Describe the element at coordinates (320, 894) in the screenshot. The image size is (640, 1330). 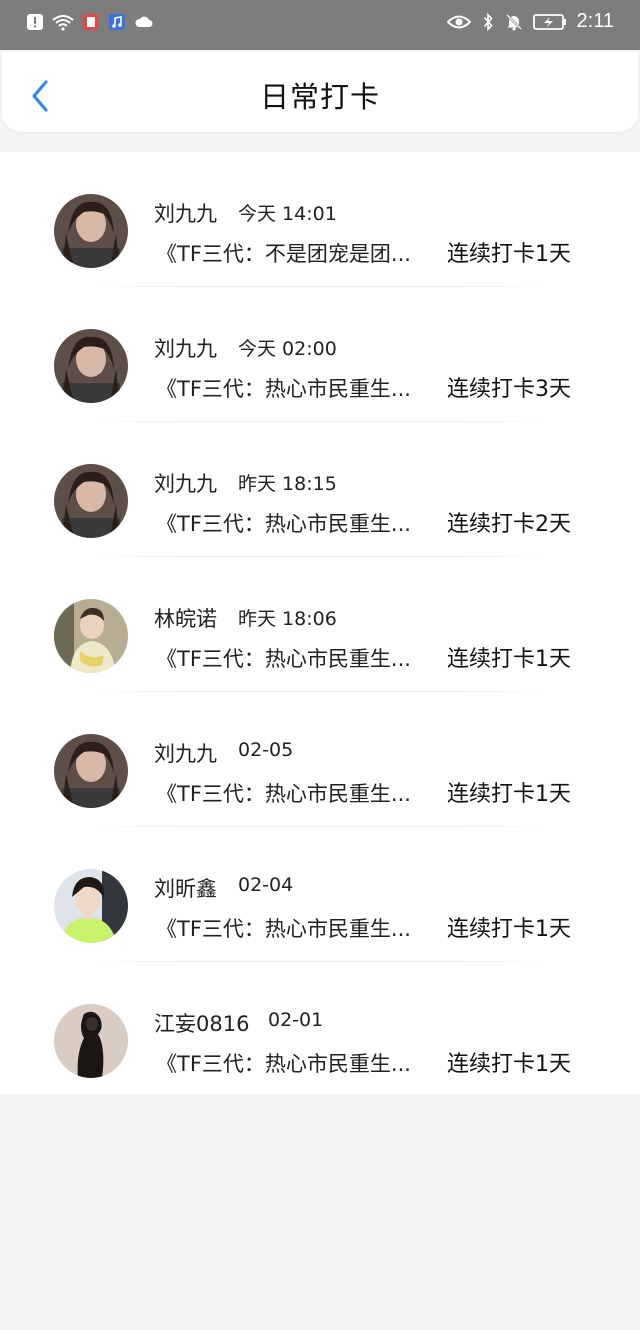
I see `list-item: 刘昕鑫 02-04 《TF三代：热心市民重生... 连续打卡1天` at that location.